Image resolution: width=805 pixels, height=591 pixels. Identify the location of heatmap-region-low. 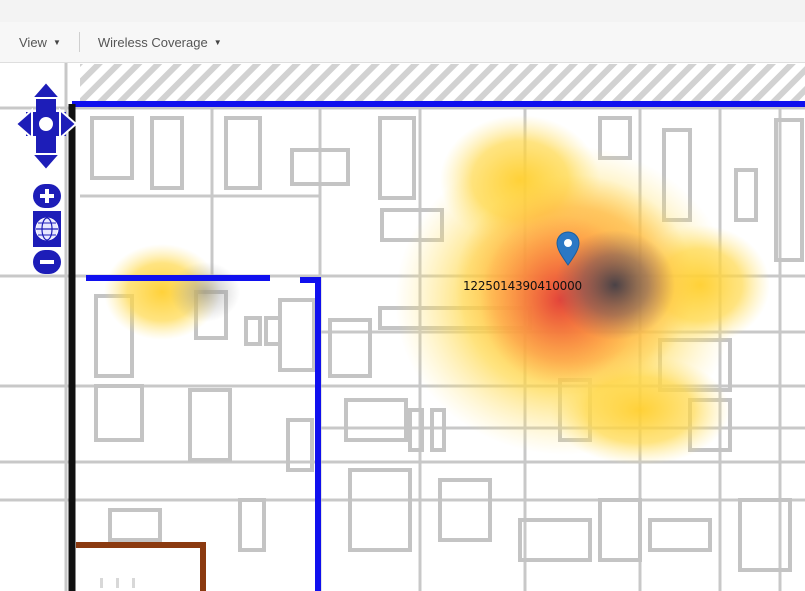
(205, 292).